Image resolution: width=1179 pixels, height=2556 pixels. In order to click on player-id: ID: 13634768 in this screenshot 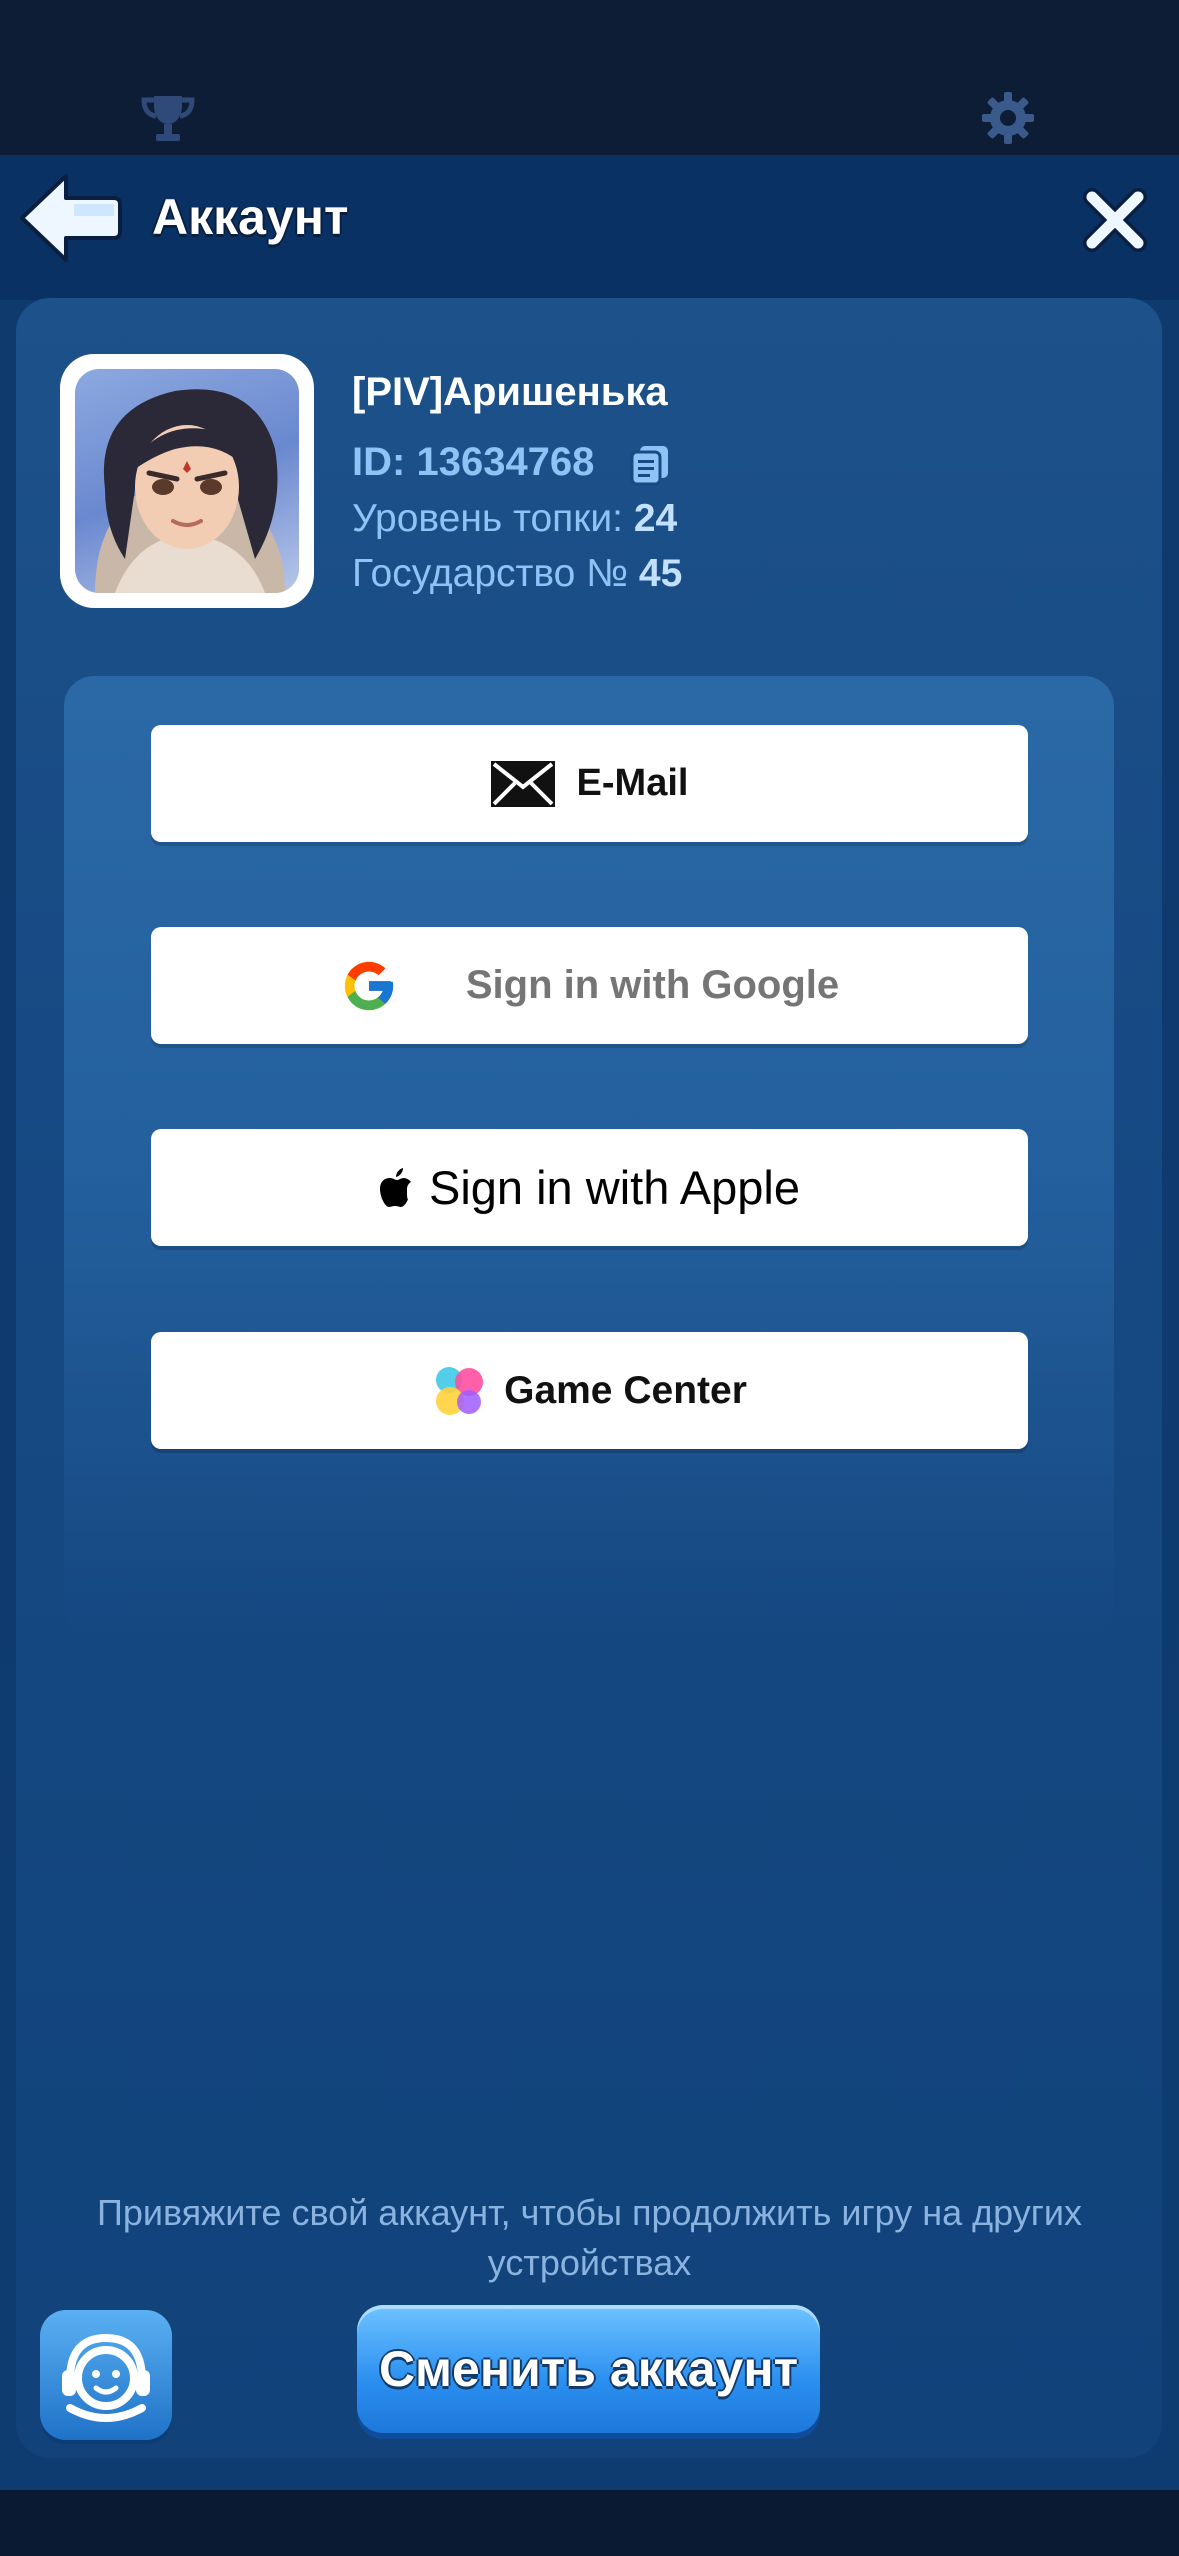, I will do `click(473, 462)`.